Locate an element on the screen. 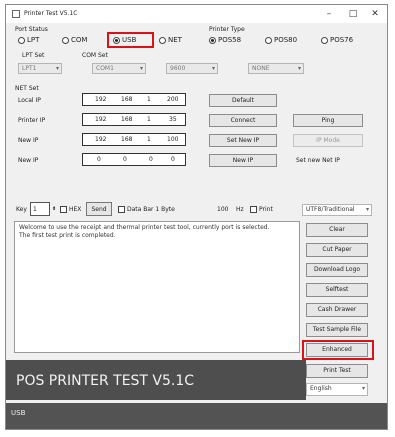 This screenshot has height=437, width=395. ip-octet: 200 is located at coordinates (173, 99).